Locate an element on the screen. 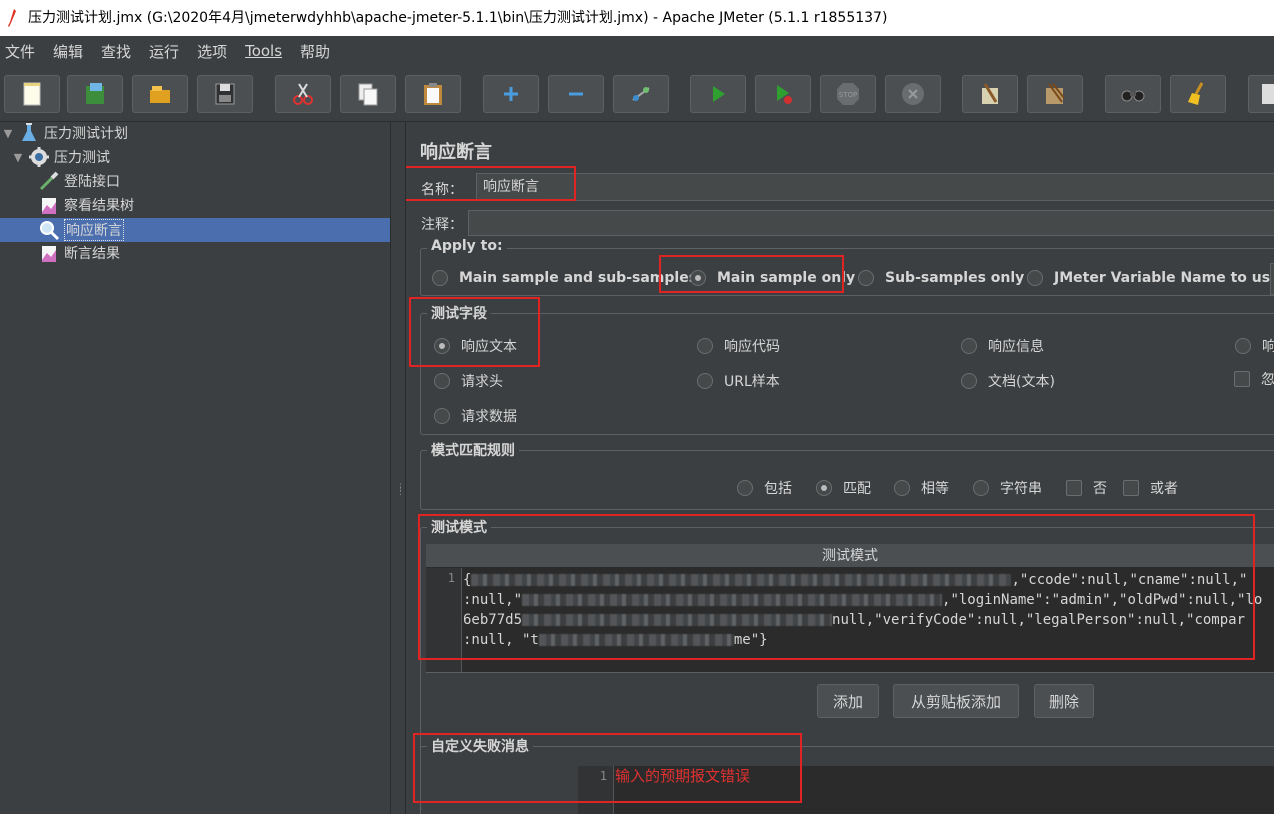  radio-label: Sub-samples only is located at coordinates (955, 278).